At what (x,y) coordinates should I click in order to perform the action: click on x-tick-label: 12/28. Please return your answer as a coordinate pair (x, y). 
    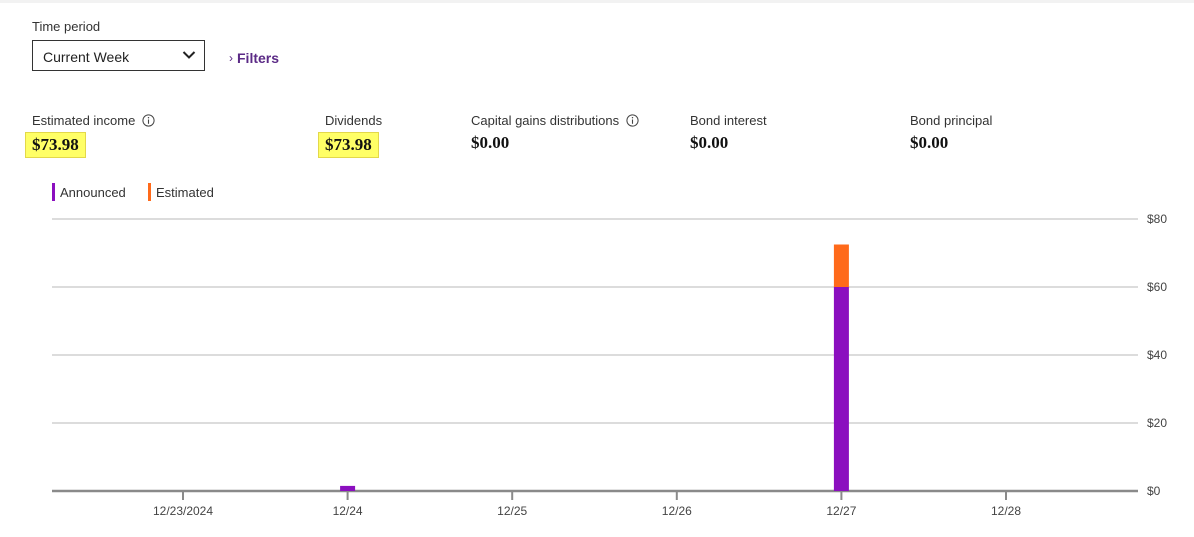
    Looking at the image, I should click on (1006, 511).